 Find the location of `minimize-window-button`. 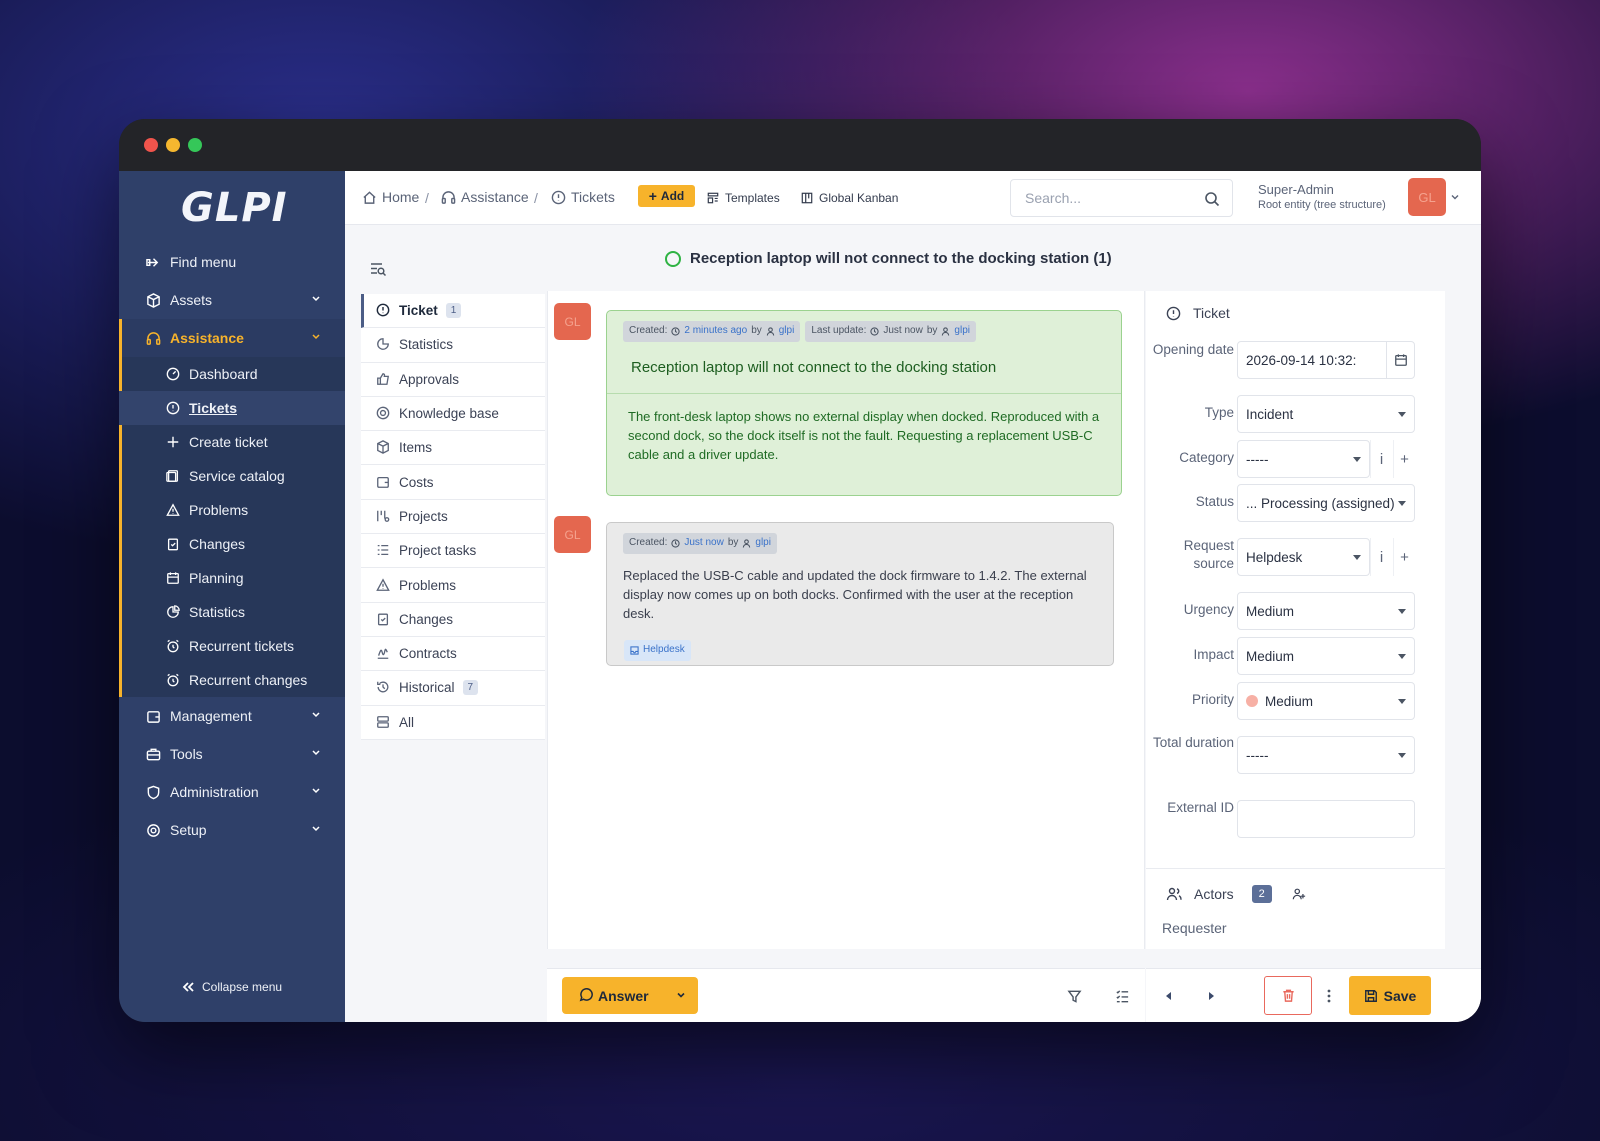

minimize-window-button is located at coordinates (173, 145).